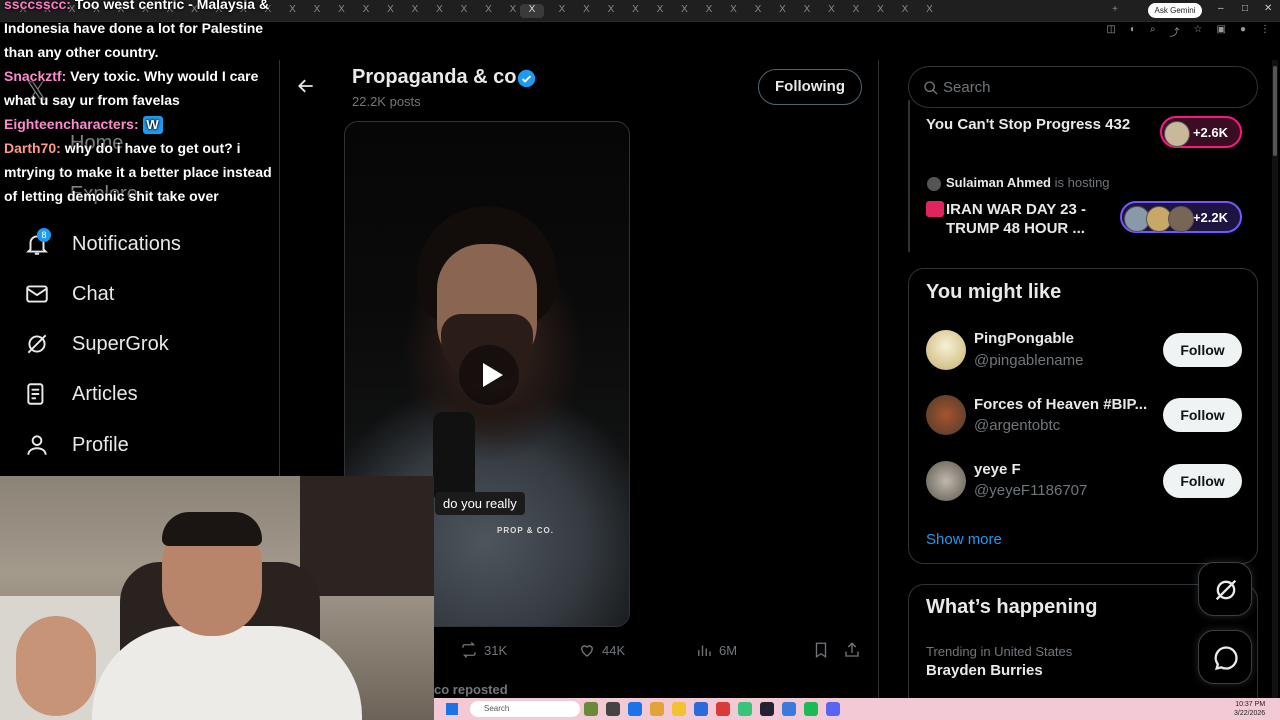 The image size is (1280, 720). What do you see at coordinates (1265, 32) in the screenshot?
I see `menu-kebab-icon: ⋮` at bounding box center [1265, 32].